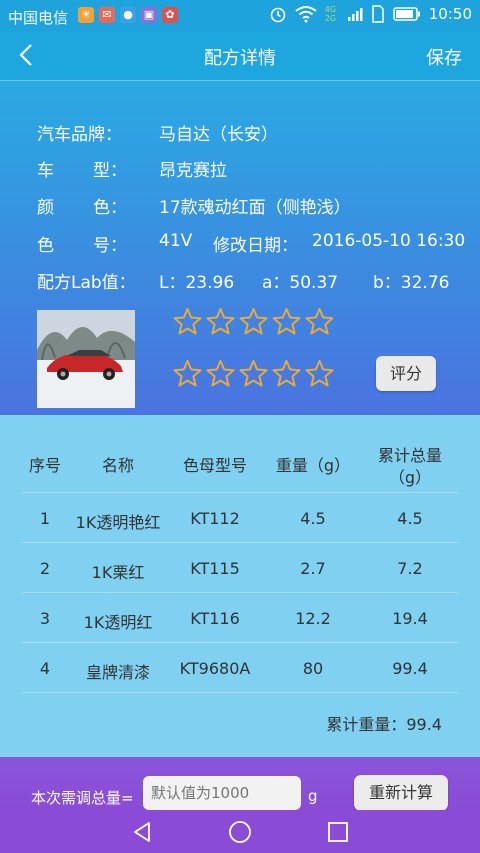 The image size is (480, 853). What do you see at coordinates (215, 518) in the screenshot?
I see `cell-tint-code: KT112` at bounding box center [215, 518].